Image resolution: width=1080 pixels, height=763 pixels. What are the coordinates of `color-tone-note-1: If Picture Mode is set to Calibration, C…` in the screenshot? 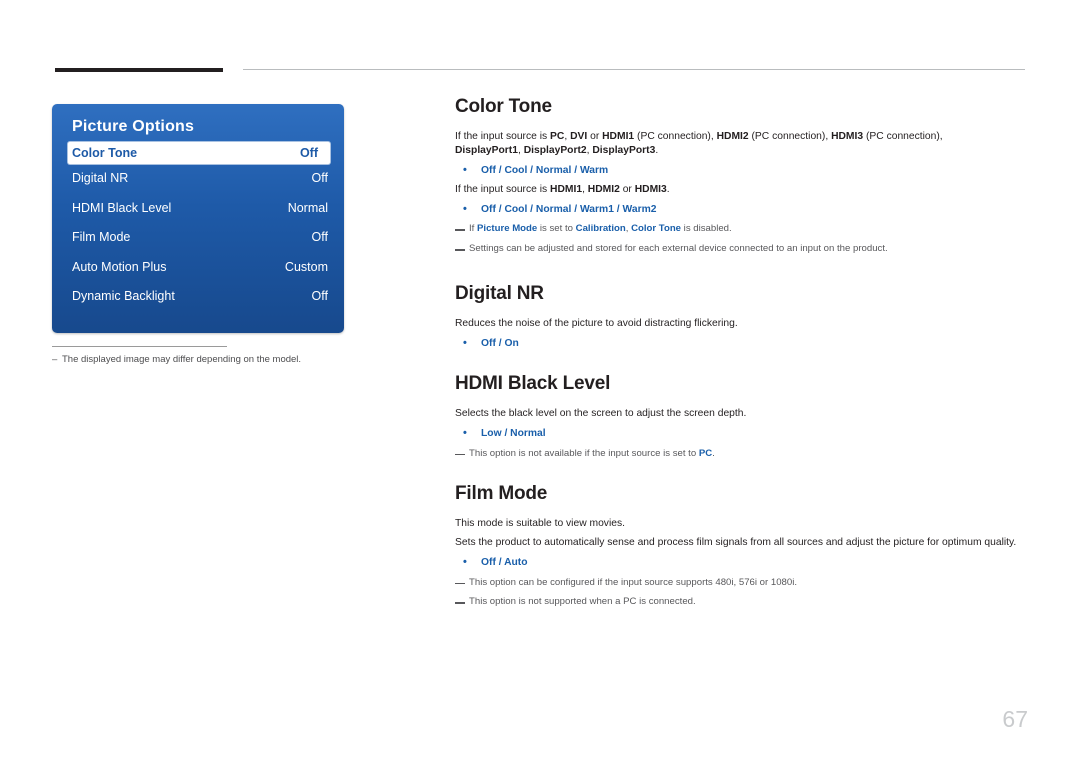 It's located at (740, 229).